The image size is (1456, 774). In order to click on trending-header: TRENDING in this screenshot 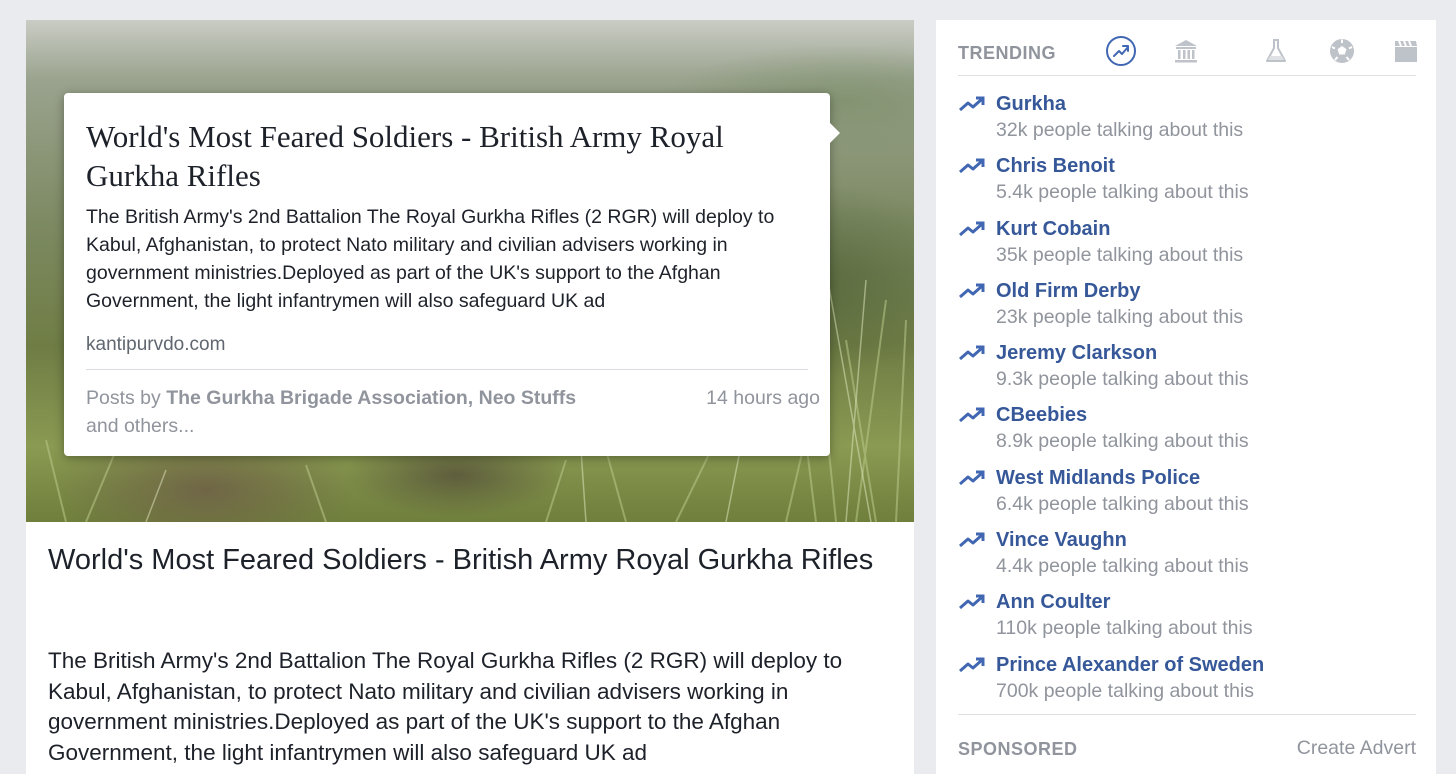, I will do `click(1187, 48)`.